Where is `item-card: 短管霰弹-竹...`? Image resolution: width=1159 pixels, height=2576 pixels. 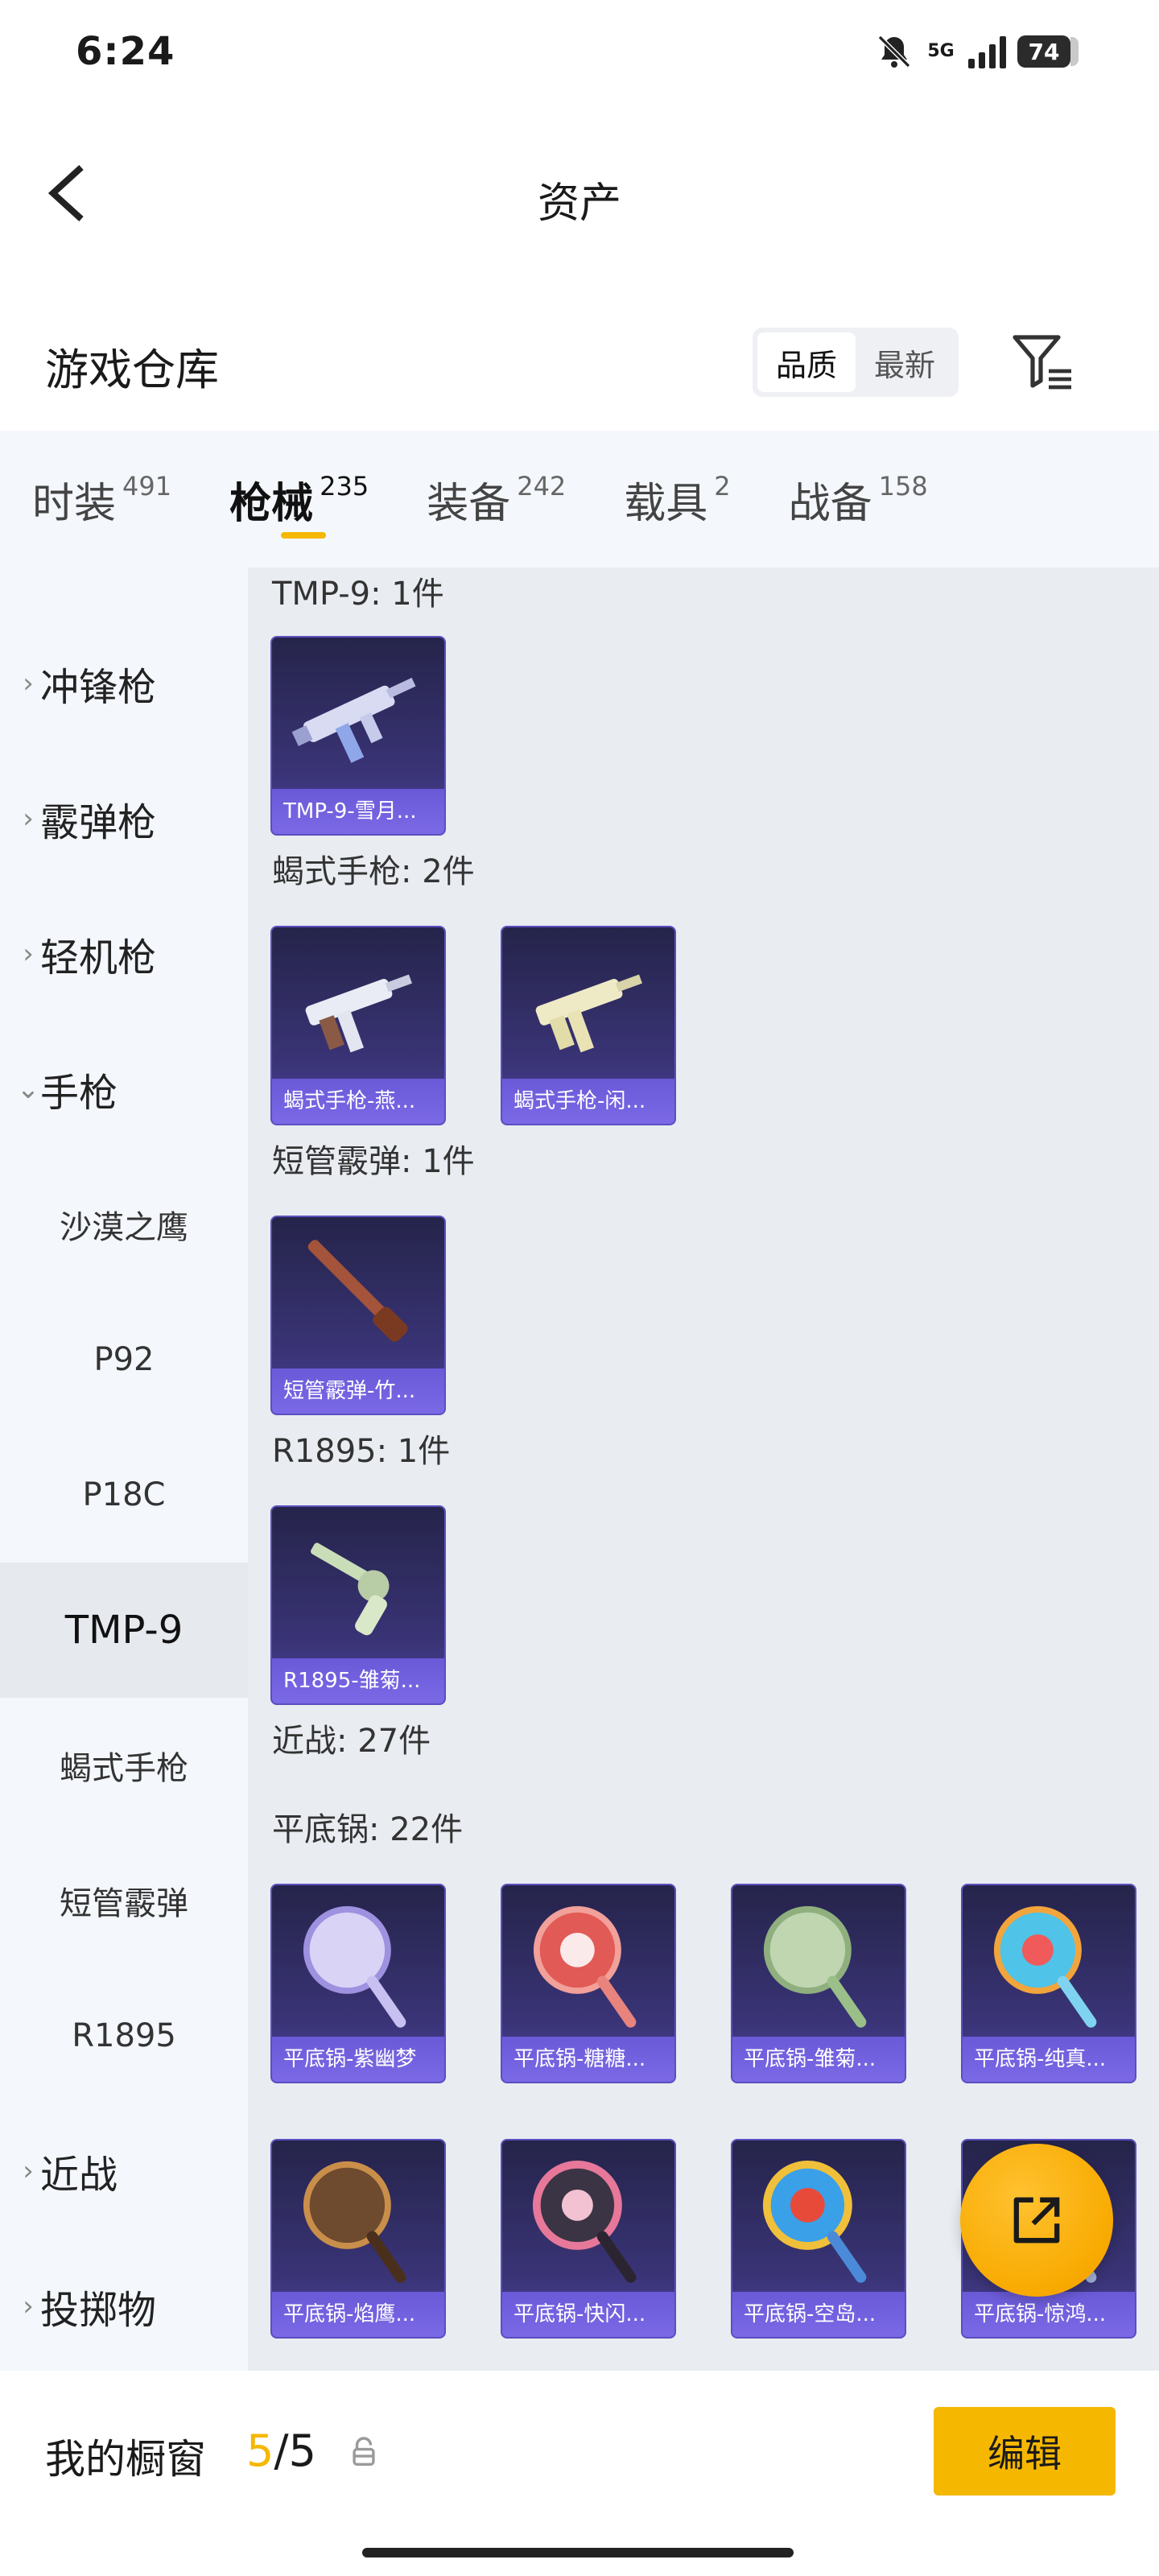 item-card: 短管霰弹-竹... is located at coordinates (358, 1315).